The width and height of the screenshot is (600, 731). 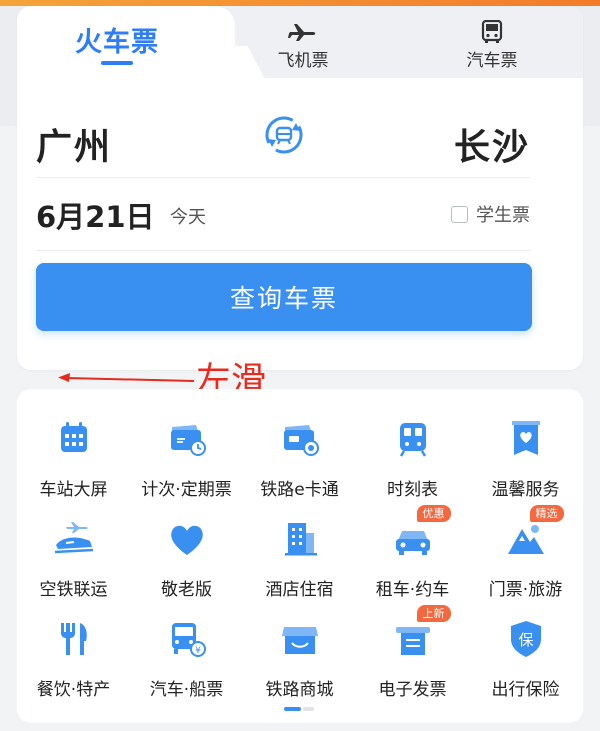 I want to click on tab-bus: 汽车票, so click(x=492, y=45).